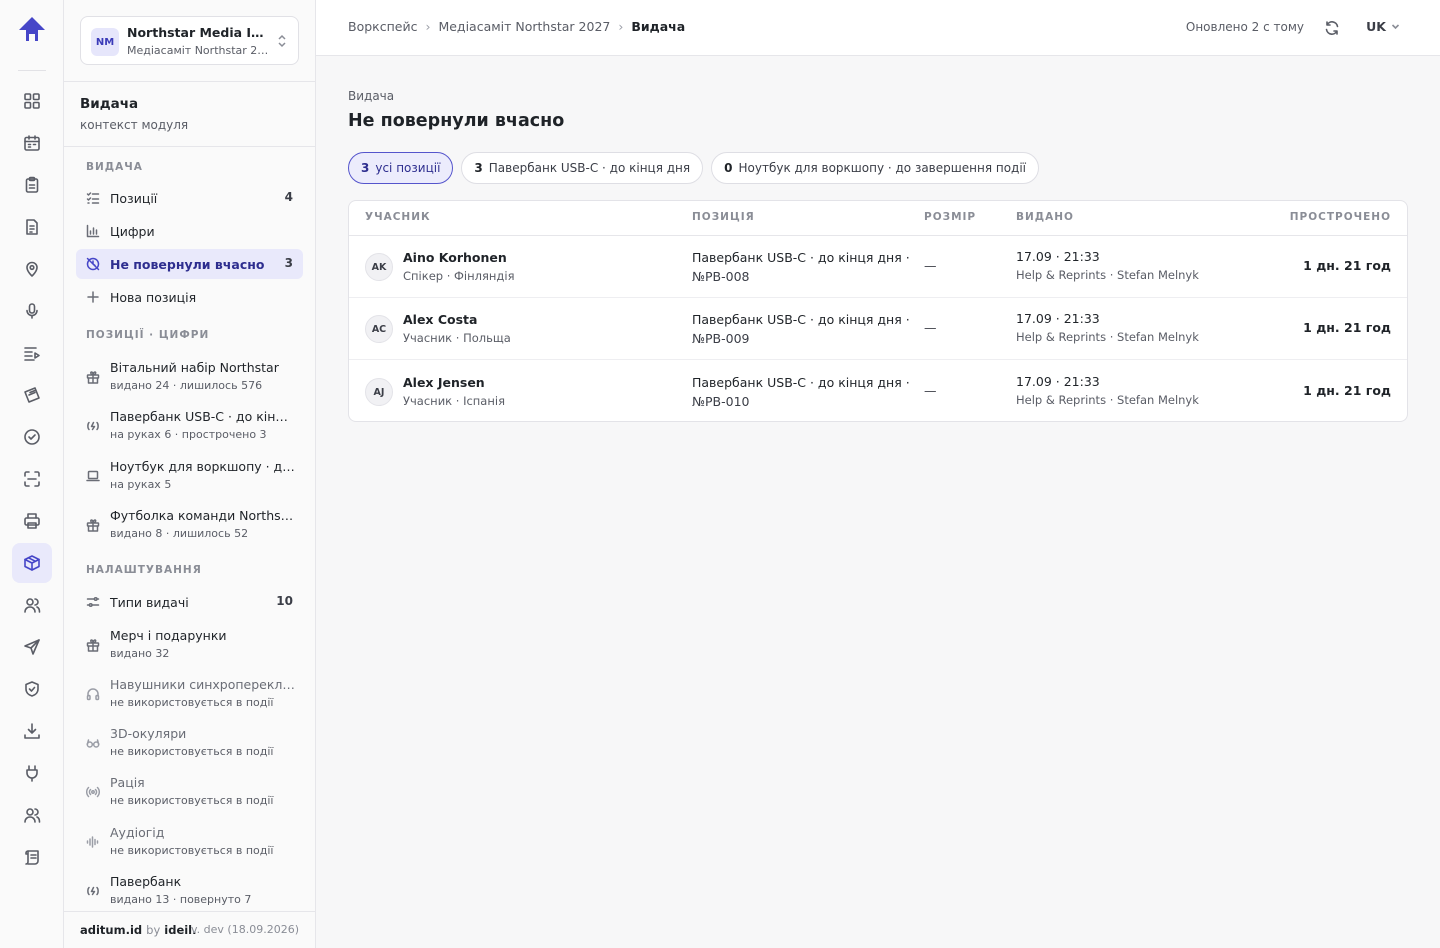  What do you see at coordinates (32, 269) in the screenshot?
I see `location-pin-icon` at bounding box center [32, 269].